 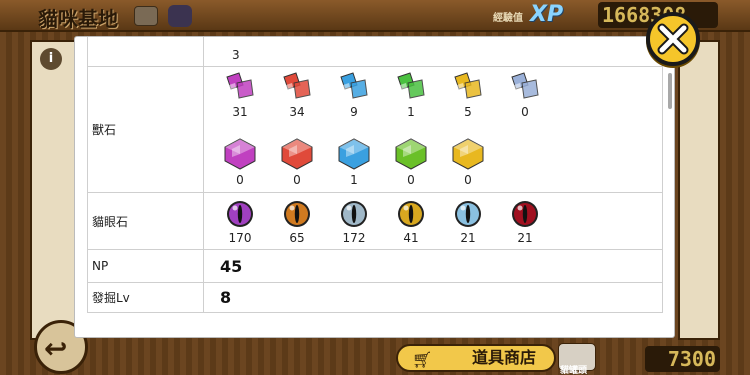 I want to click on left-panel, so click(x=55, y=190).